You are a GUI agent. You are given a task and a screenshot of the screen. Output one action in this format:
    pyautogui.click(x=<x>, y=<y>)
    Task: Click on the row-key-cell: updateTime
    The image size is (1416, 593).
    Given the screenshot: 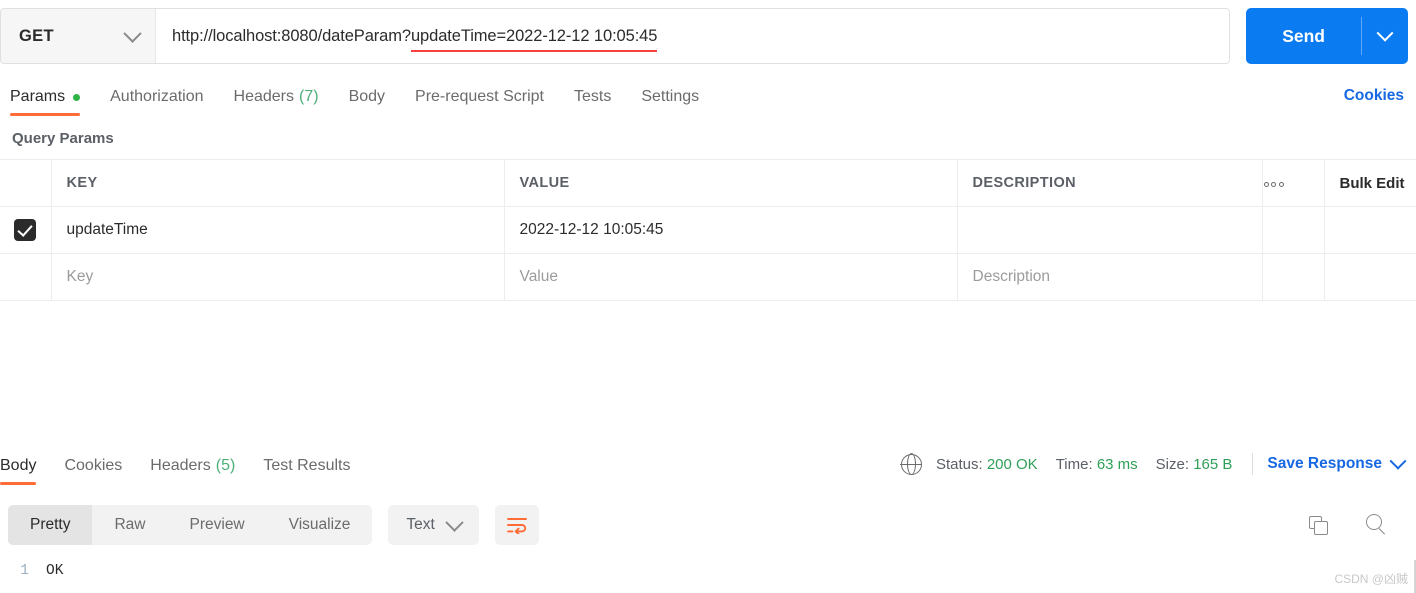 What is the action you would take?
    pyautogui.click(x=278, y=230)
    